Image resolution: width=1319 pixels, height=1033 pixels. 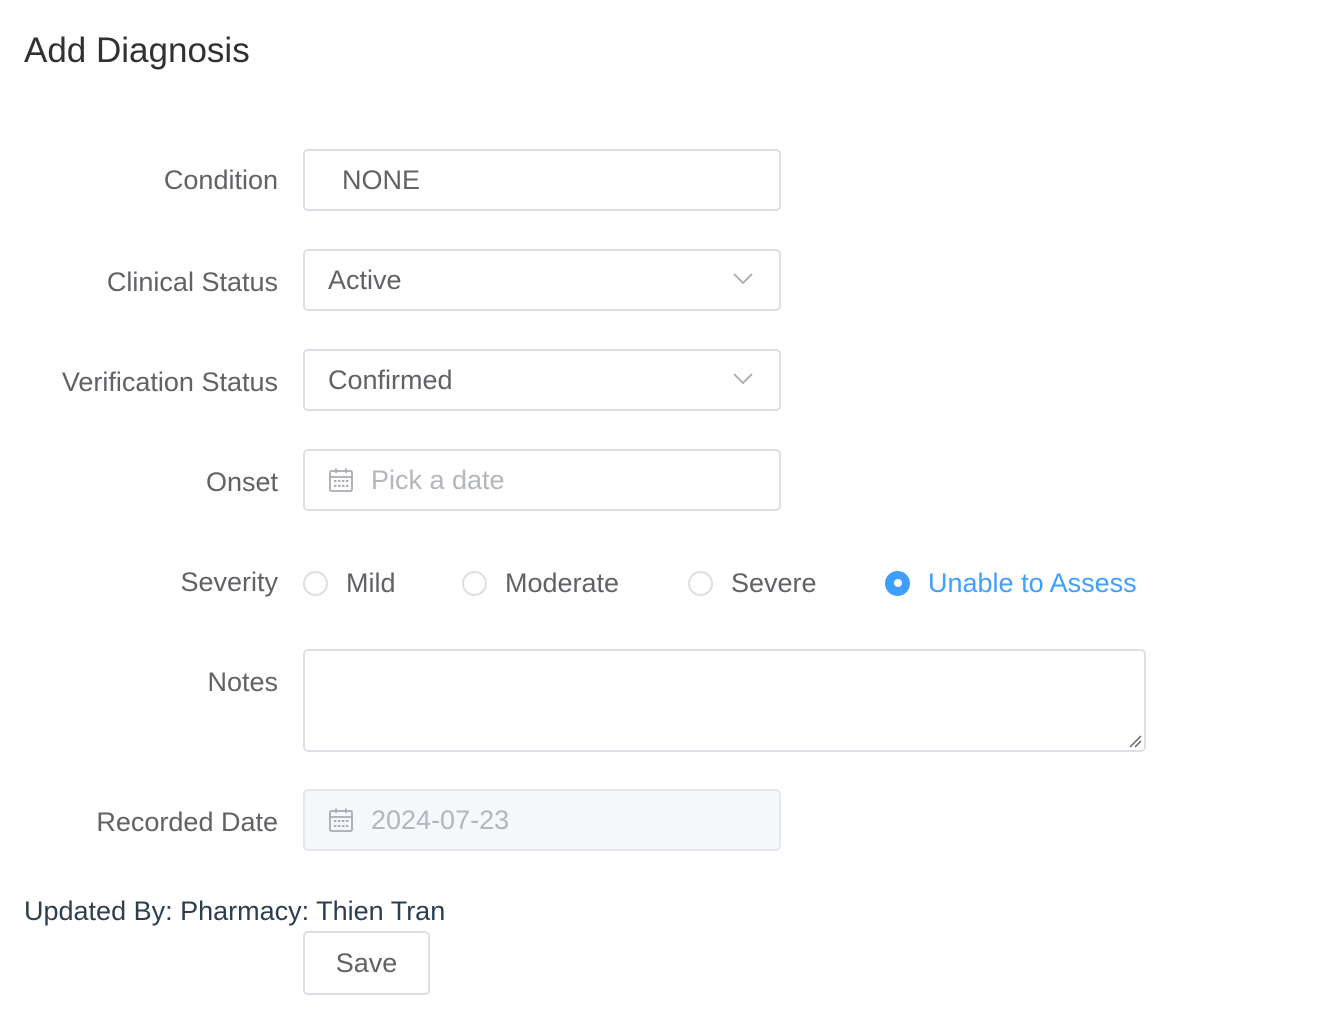 What do you see at coordinates (390, 379) in the screenshot?
I see `verification-status-value: Confirmed` at bounding box center [390, 379].